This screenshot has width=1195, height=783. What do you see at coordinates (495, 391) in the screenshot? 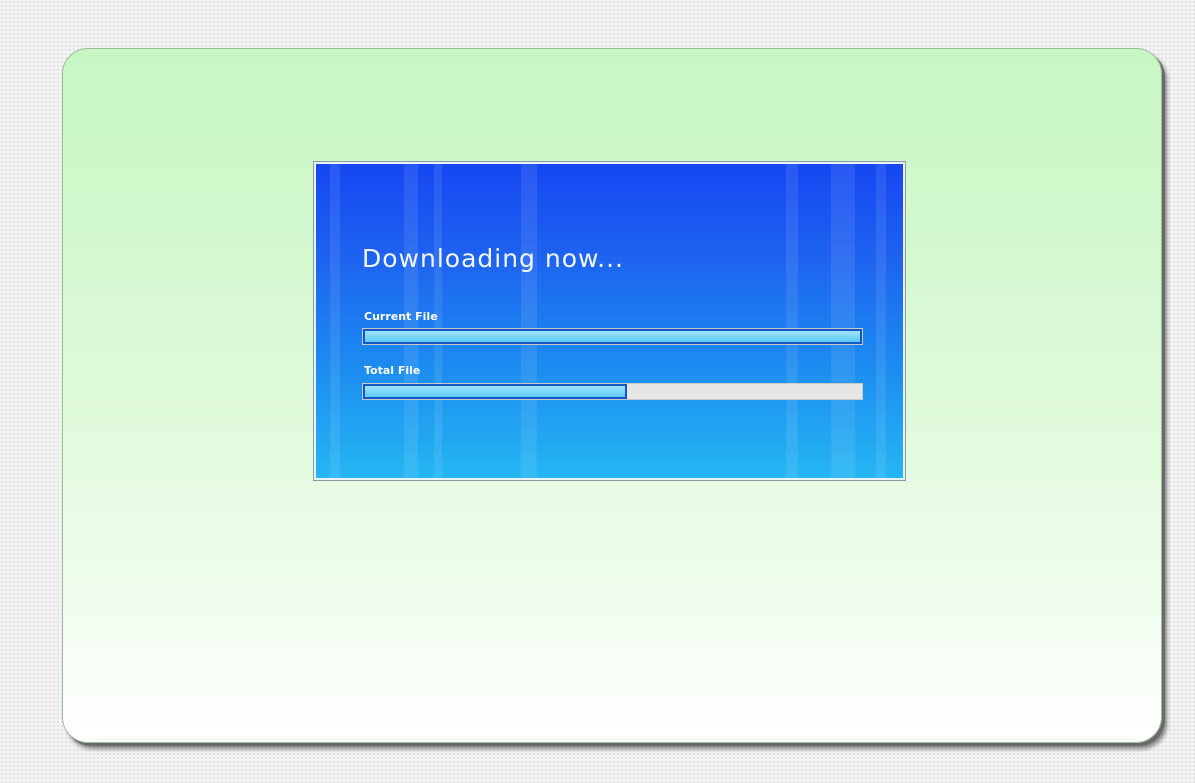
I see `total-file-progress-fill` at bounding box center [495, 391].